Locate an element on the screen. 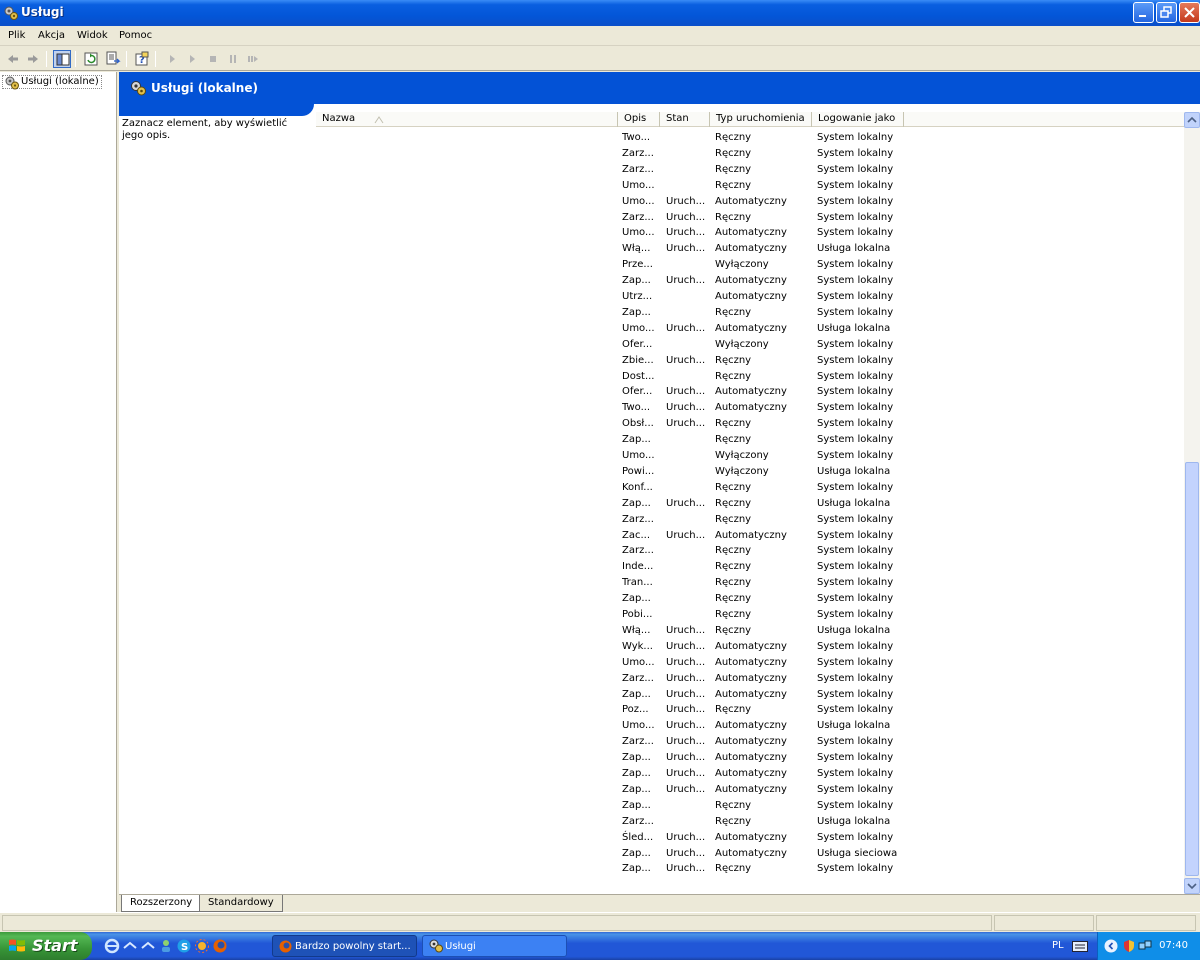  menu-plik: Plik is located at coordinates (16, 35).